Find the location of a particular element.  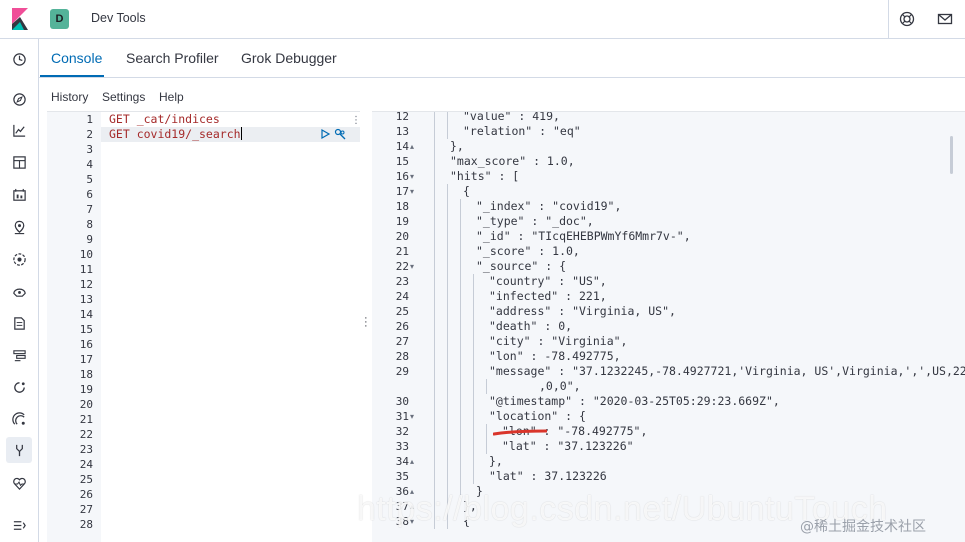

help-link: Help is located at coordinates (171, 97).